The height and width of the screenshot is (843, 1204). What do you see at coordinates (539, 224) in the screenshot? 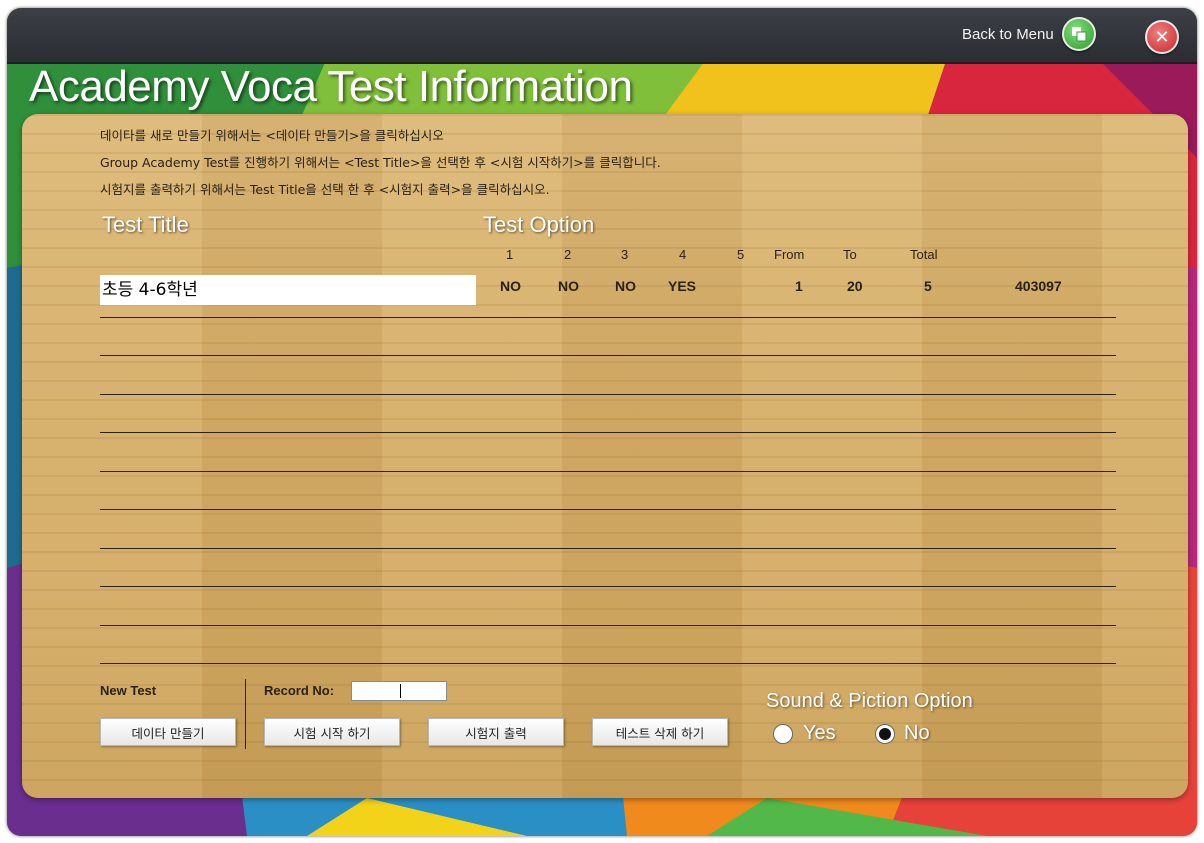
I see `test-option-header: Test Option` at bounding box center [539, 224].